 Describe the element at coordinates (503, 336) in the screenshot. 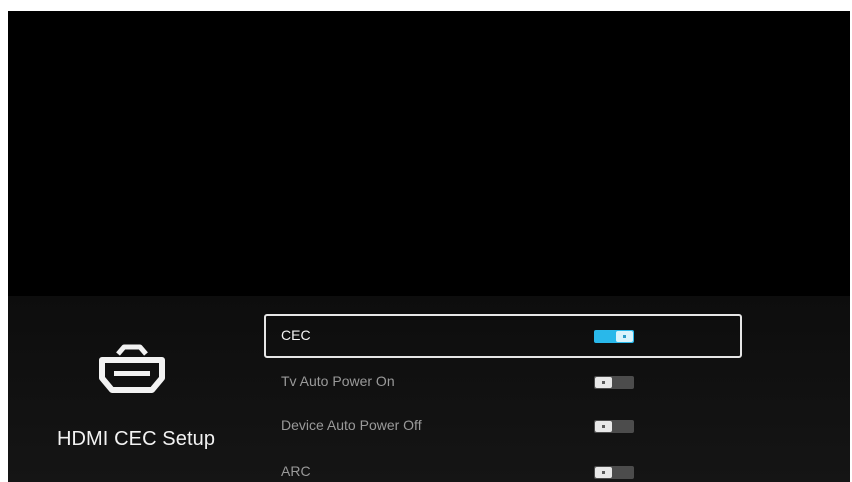

I see `setting-row-cec: CEC` at that location.